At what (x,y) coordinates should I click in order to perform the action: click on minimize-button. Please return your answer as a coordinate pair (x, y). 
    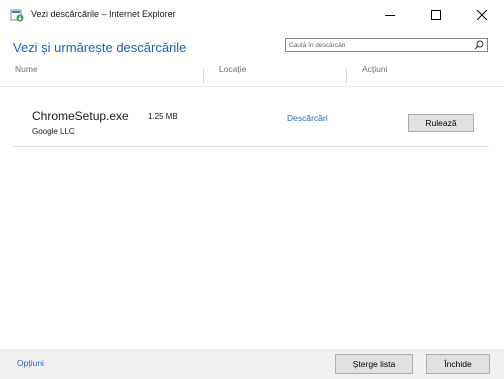
    Looking at the image, I should click on (390, 15).